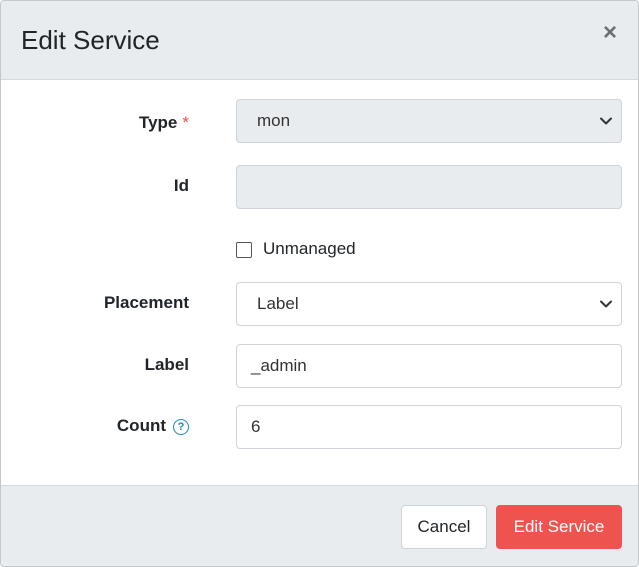 The image size is (639, 567). Describe the element at coordinates (309, 249) in the screenshot. I see `unmanaged-label: Unmanaged` at that location.